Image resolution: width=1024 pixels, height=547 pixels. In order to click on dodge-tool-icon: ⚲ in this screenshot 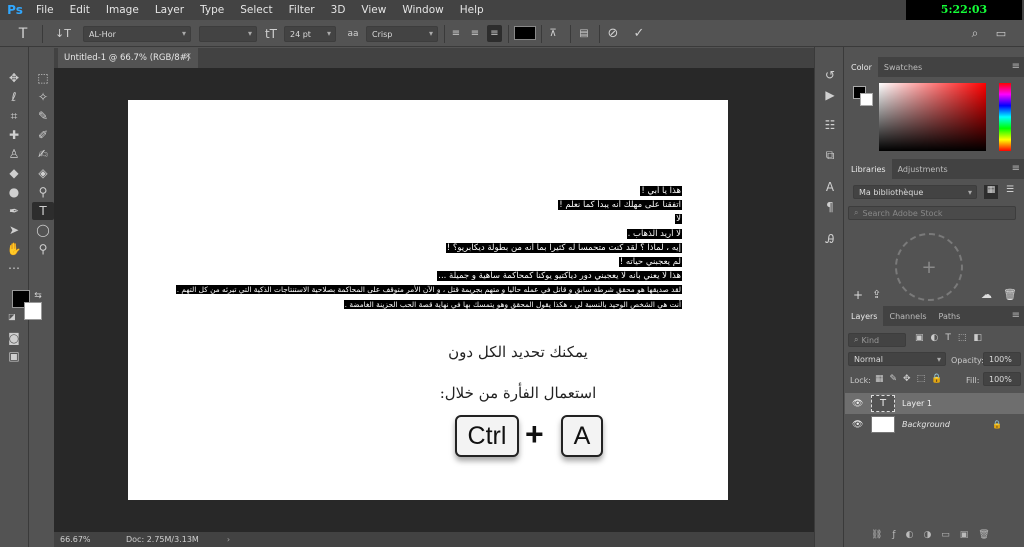, I will do `click(43, 192)`.